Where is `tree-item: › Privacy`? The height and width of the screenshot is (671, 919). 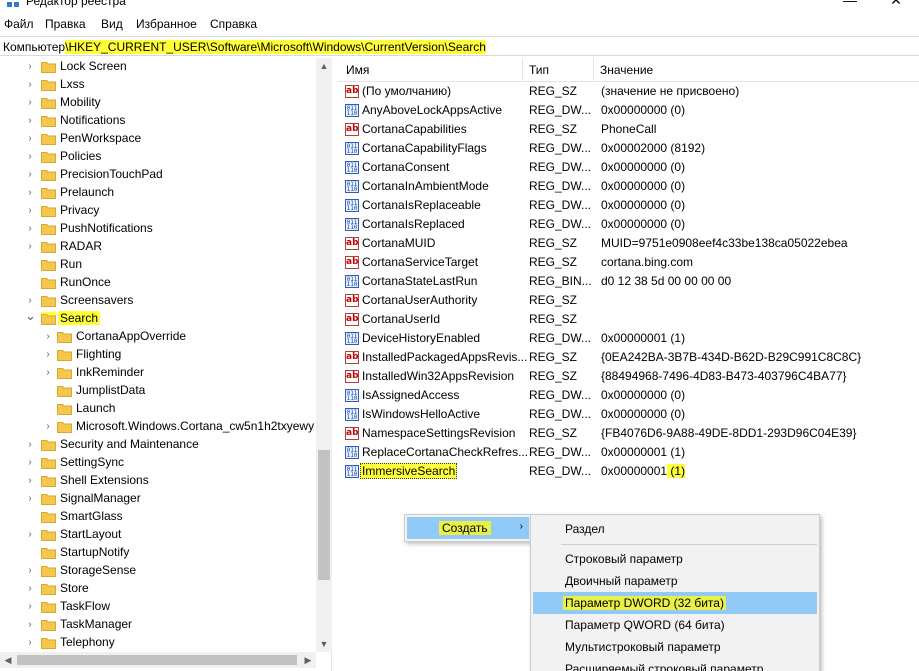
tree-item: › Privacy is located at coordinates (158, 211).